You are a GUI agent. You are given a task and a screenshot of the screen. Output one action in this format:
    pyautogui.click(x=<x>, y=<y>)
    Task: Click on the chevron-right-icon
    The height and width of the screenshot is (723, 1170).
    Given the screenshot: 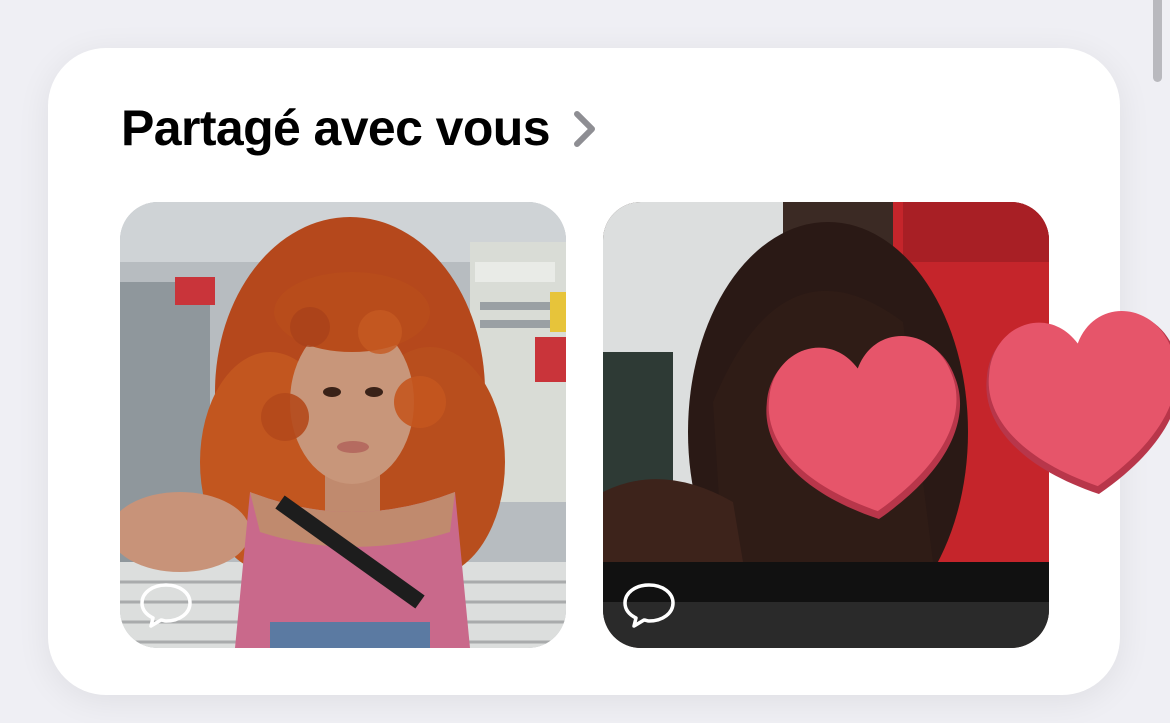 What is the action you would take?
    pyautogui.click(x=585, y=131)
    